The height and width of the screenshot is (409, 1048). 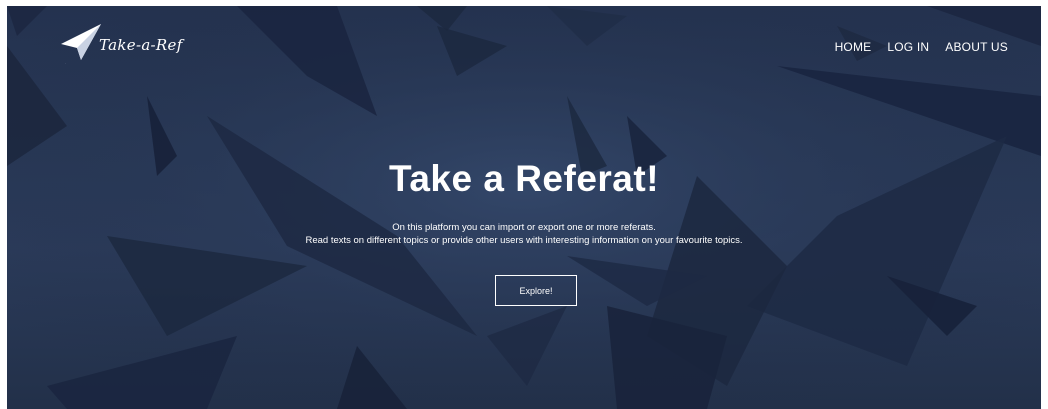 I want to click on hero-title: Take a Referat!, so click(x=524, y=178).